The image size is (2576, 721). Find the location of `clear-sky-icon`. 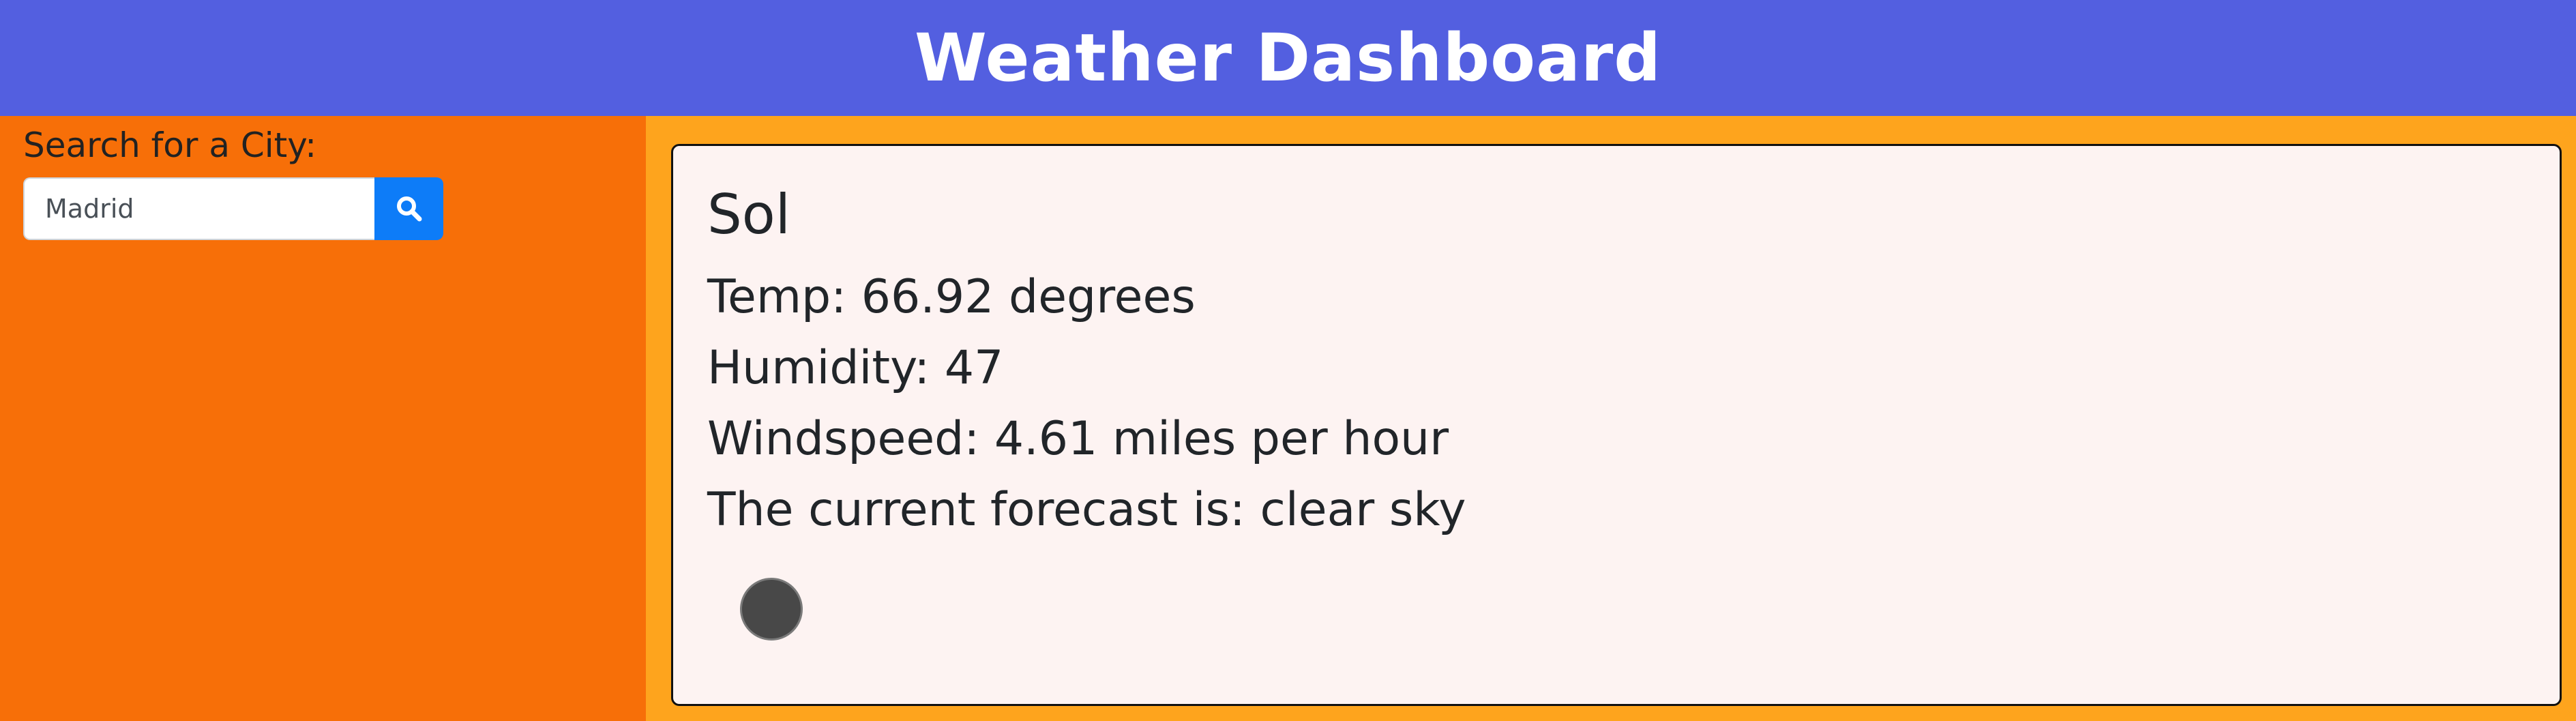

clear-sky-icon is located at coordinates (771, 610).